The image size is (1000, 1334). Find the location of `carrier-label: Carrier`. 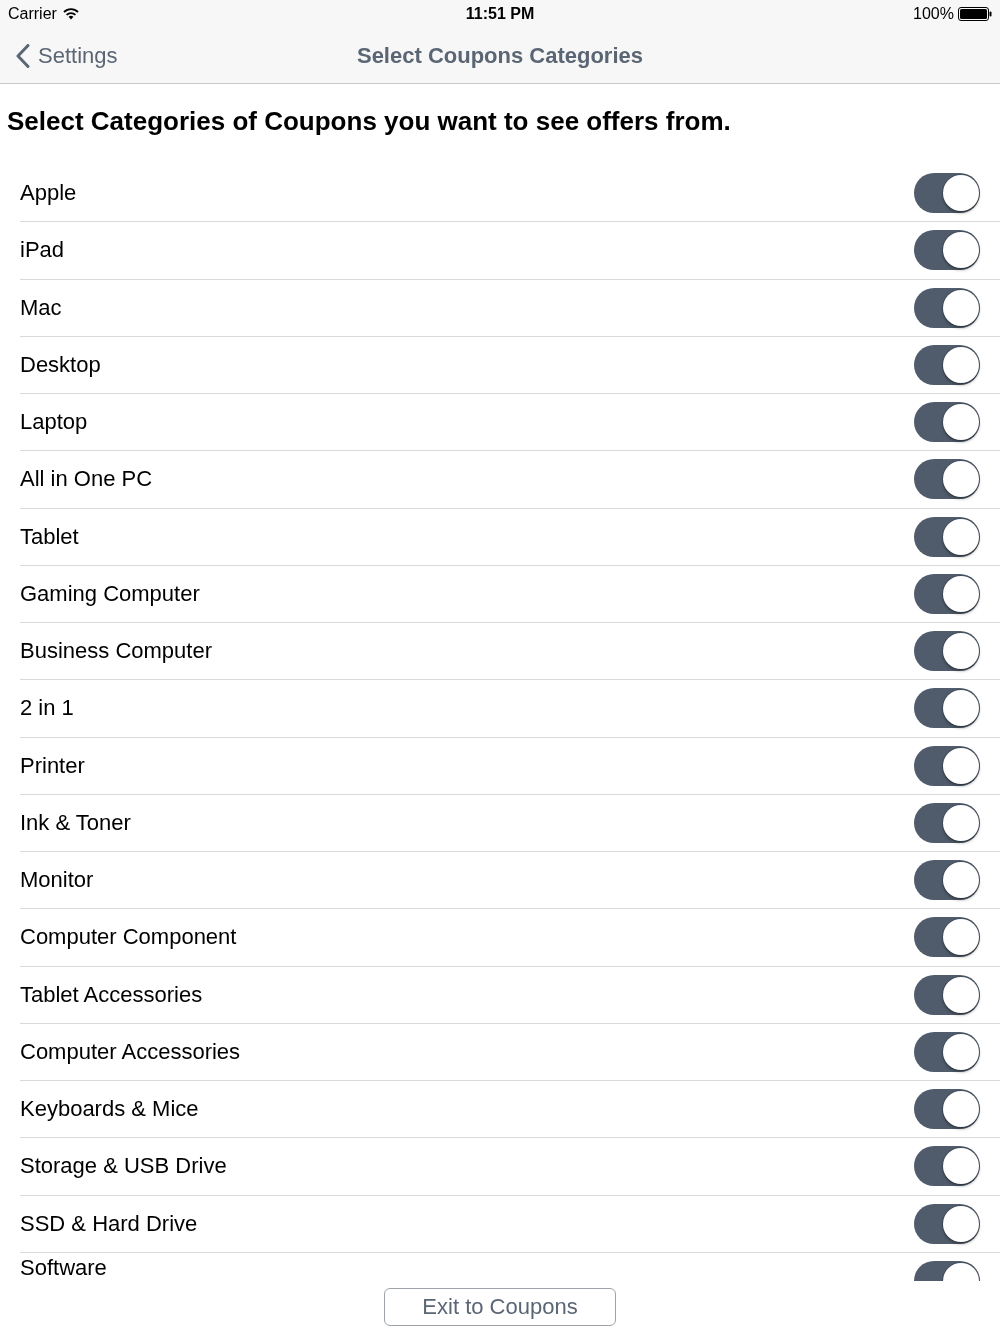

carrier-label: Carrier is located at coordinates (32, 14).